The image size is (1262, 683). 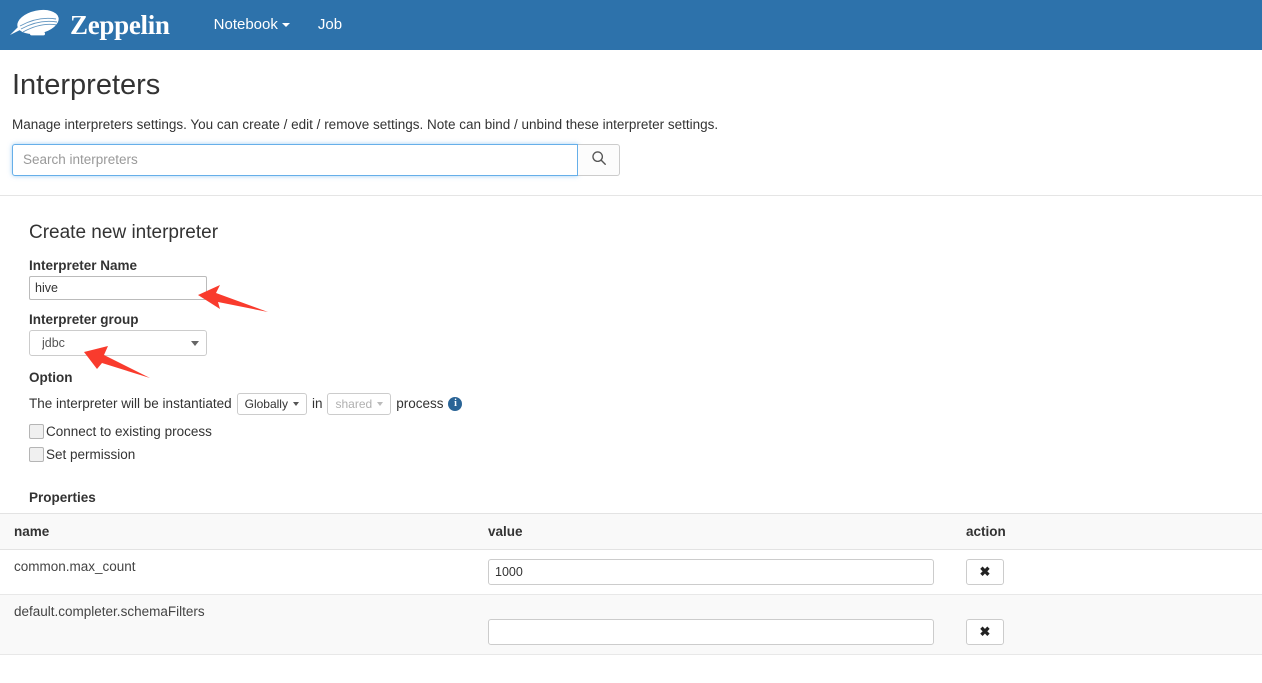 I want to click on connect-existing-process-checkbox, so click(x=36, y=431).